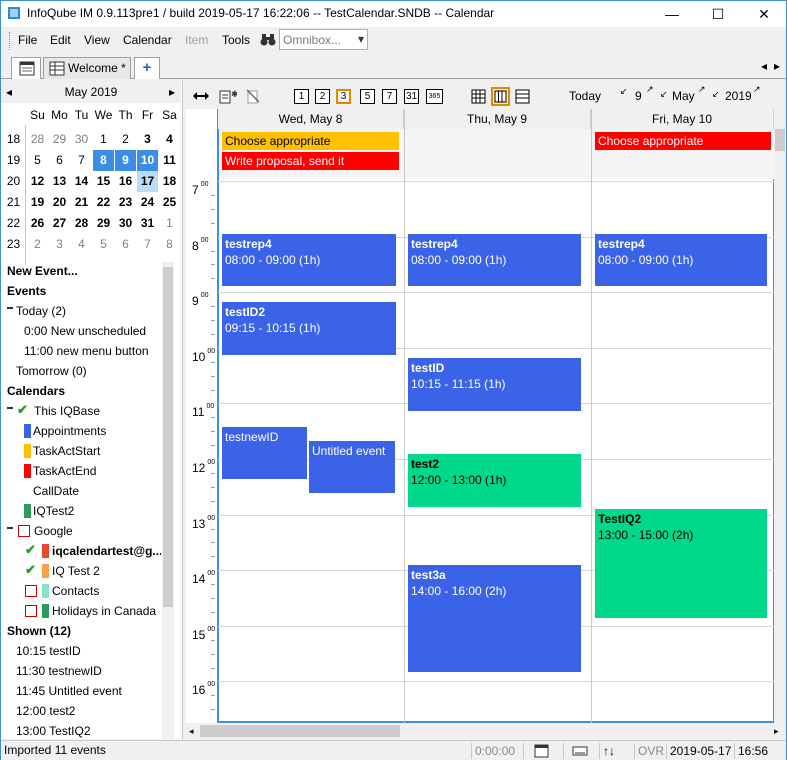  I want to click on add-tab-button: +, so click(147, 68).